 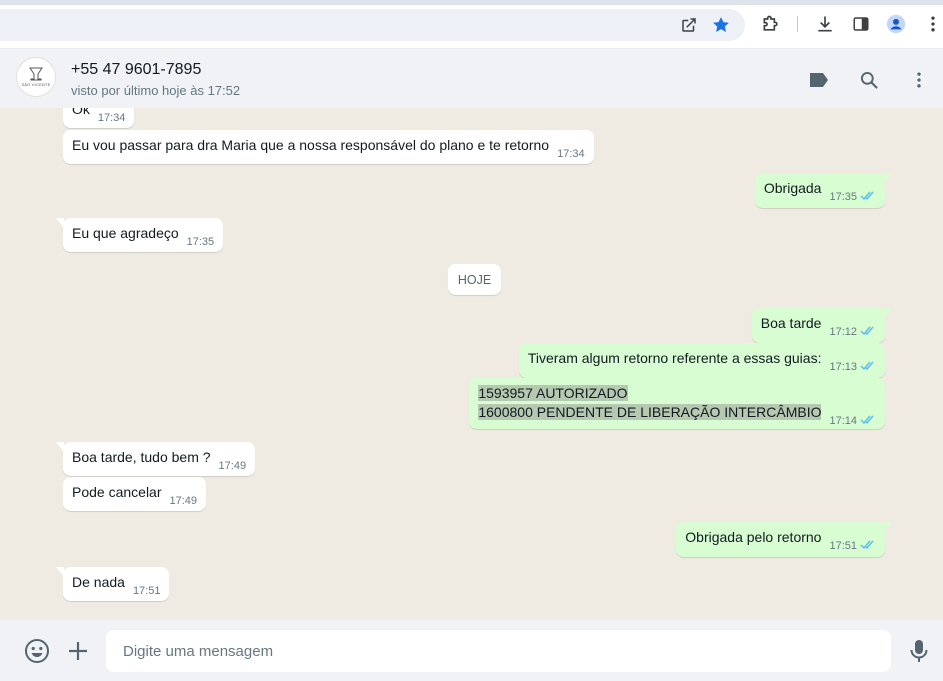 I want to click on extensions-icon, so click(x=771, y=24).